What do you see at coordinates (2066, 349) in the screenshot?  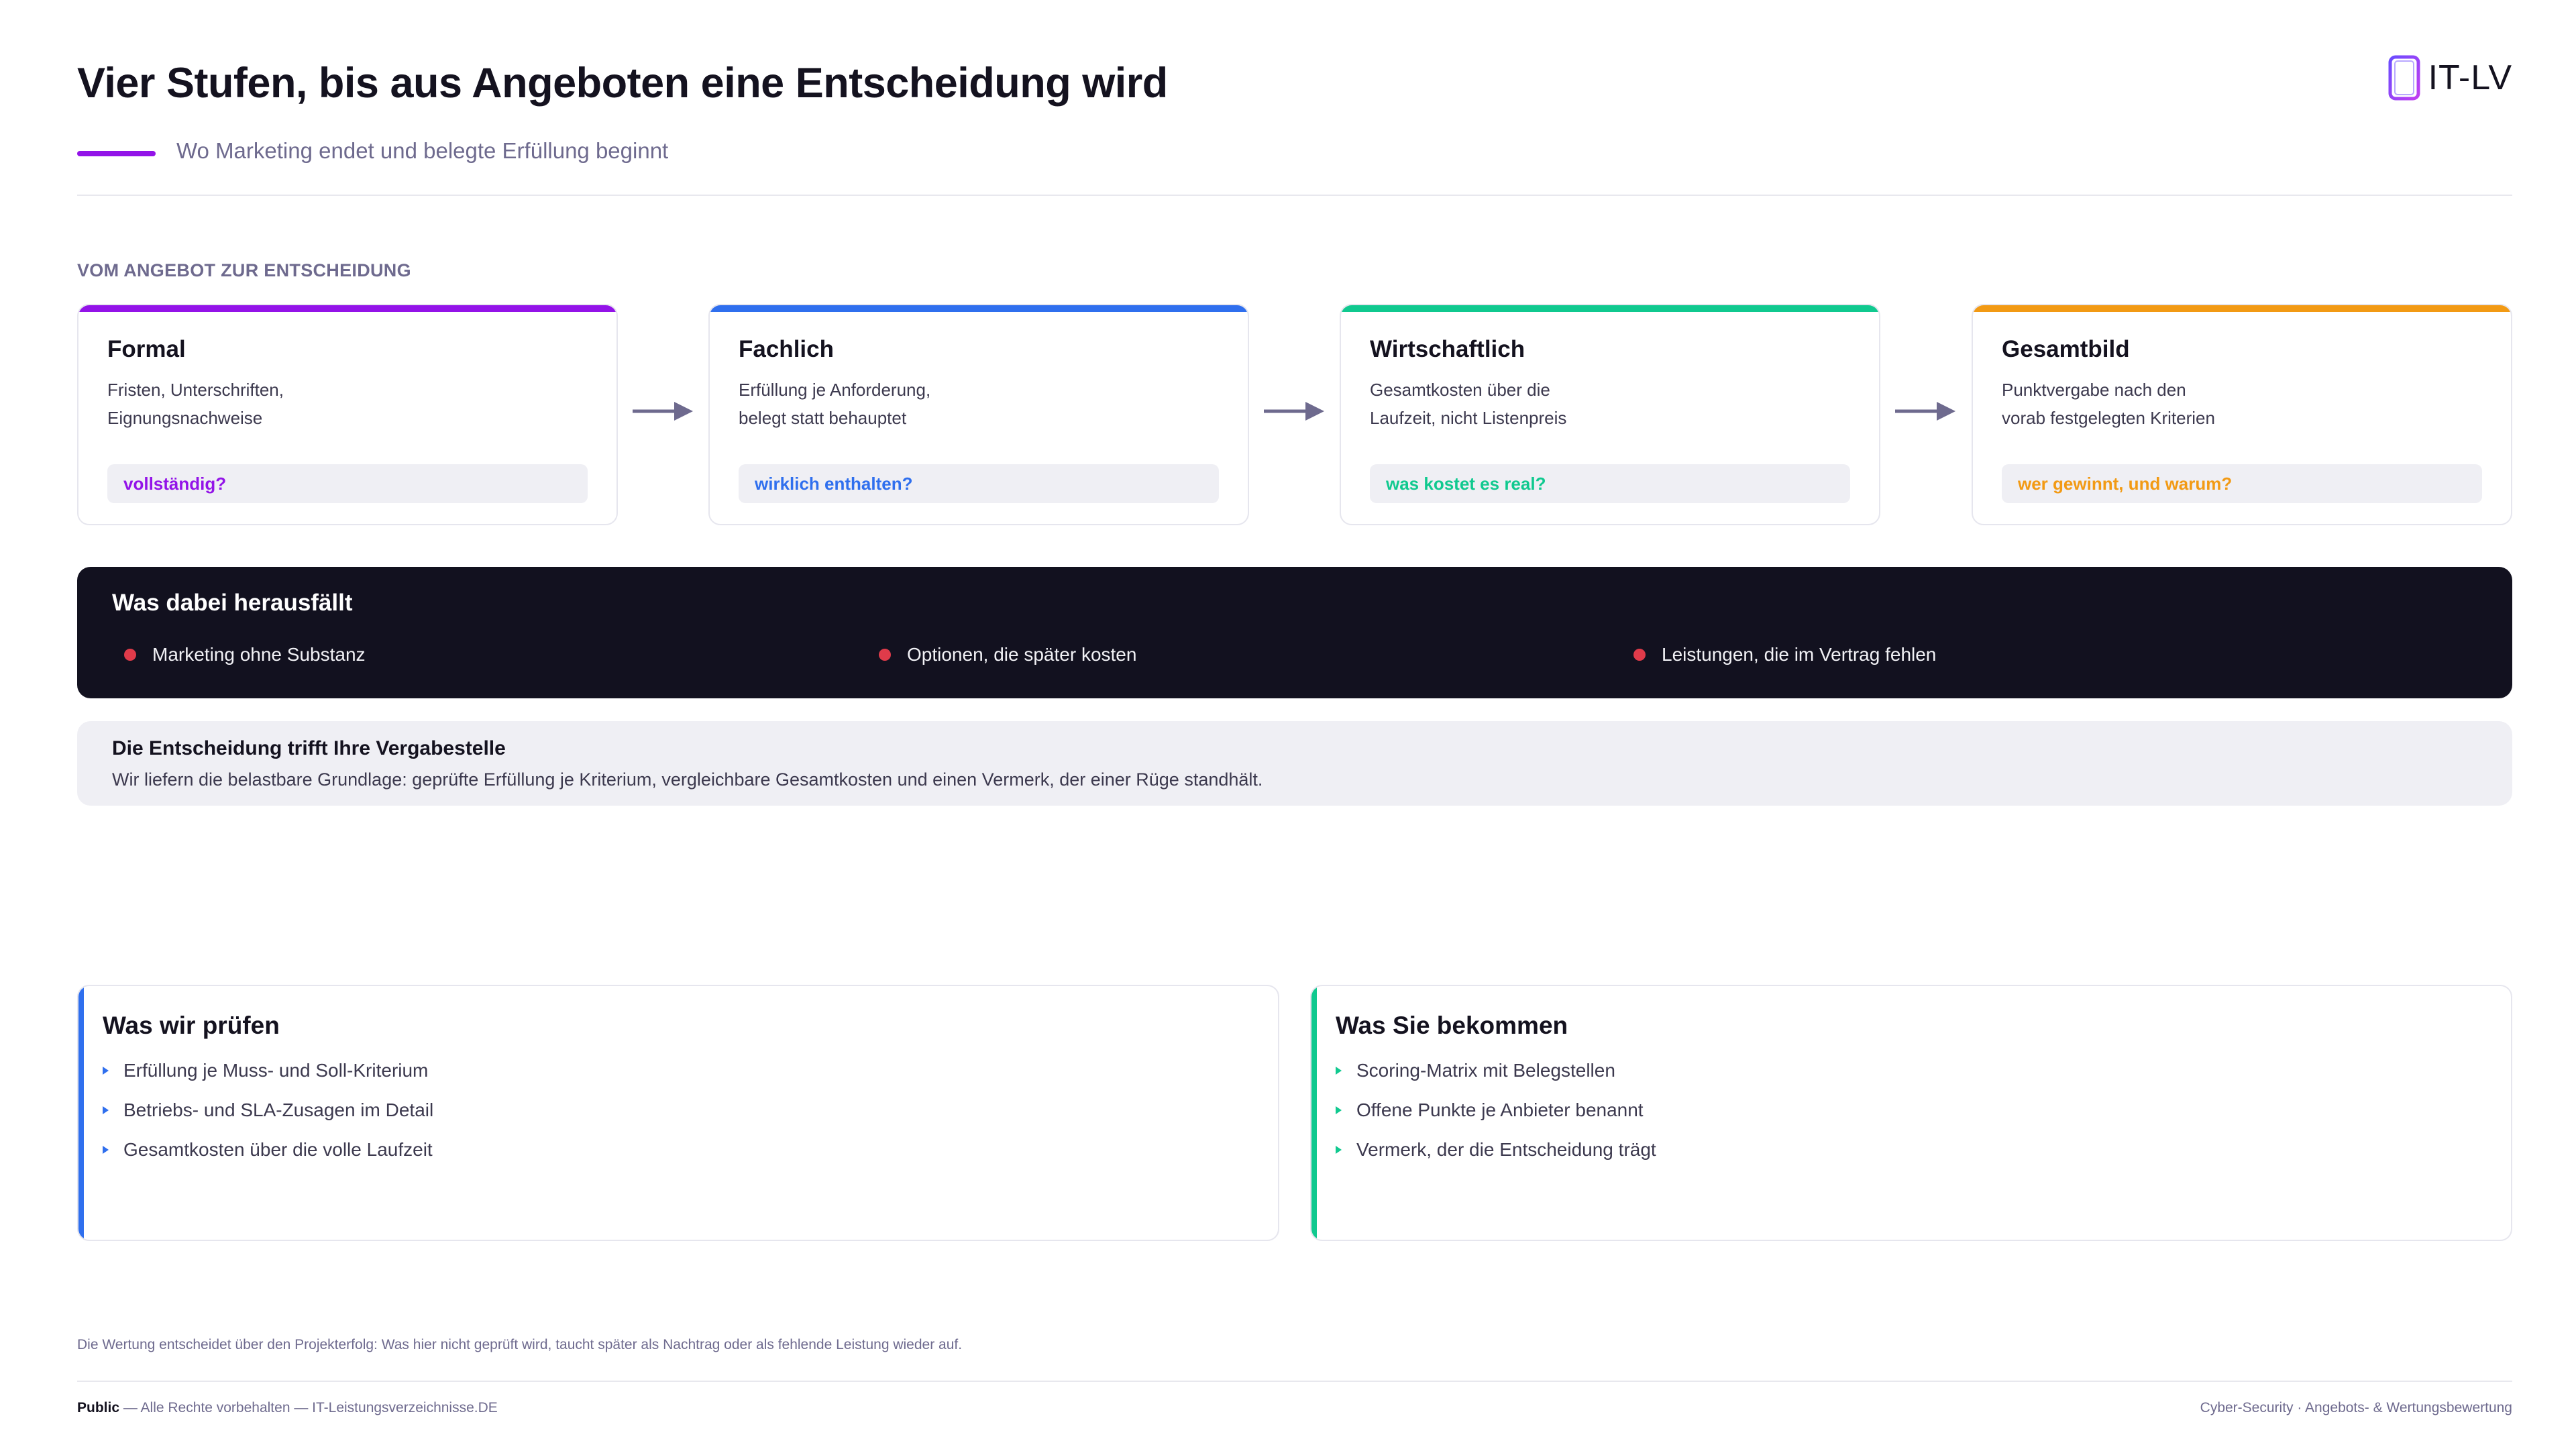 I see `stage-title: Gesamtbild` at bounding box center [2066, 349].